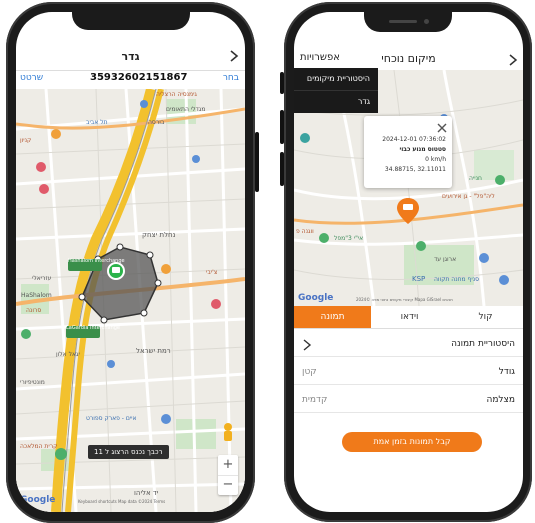  I want to click on tab-audio: קול, so click(485, 317).